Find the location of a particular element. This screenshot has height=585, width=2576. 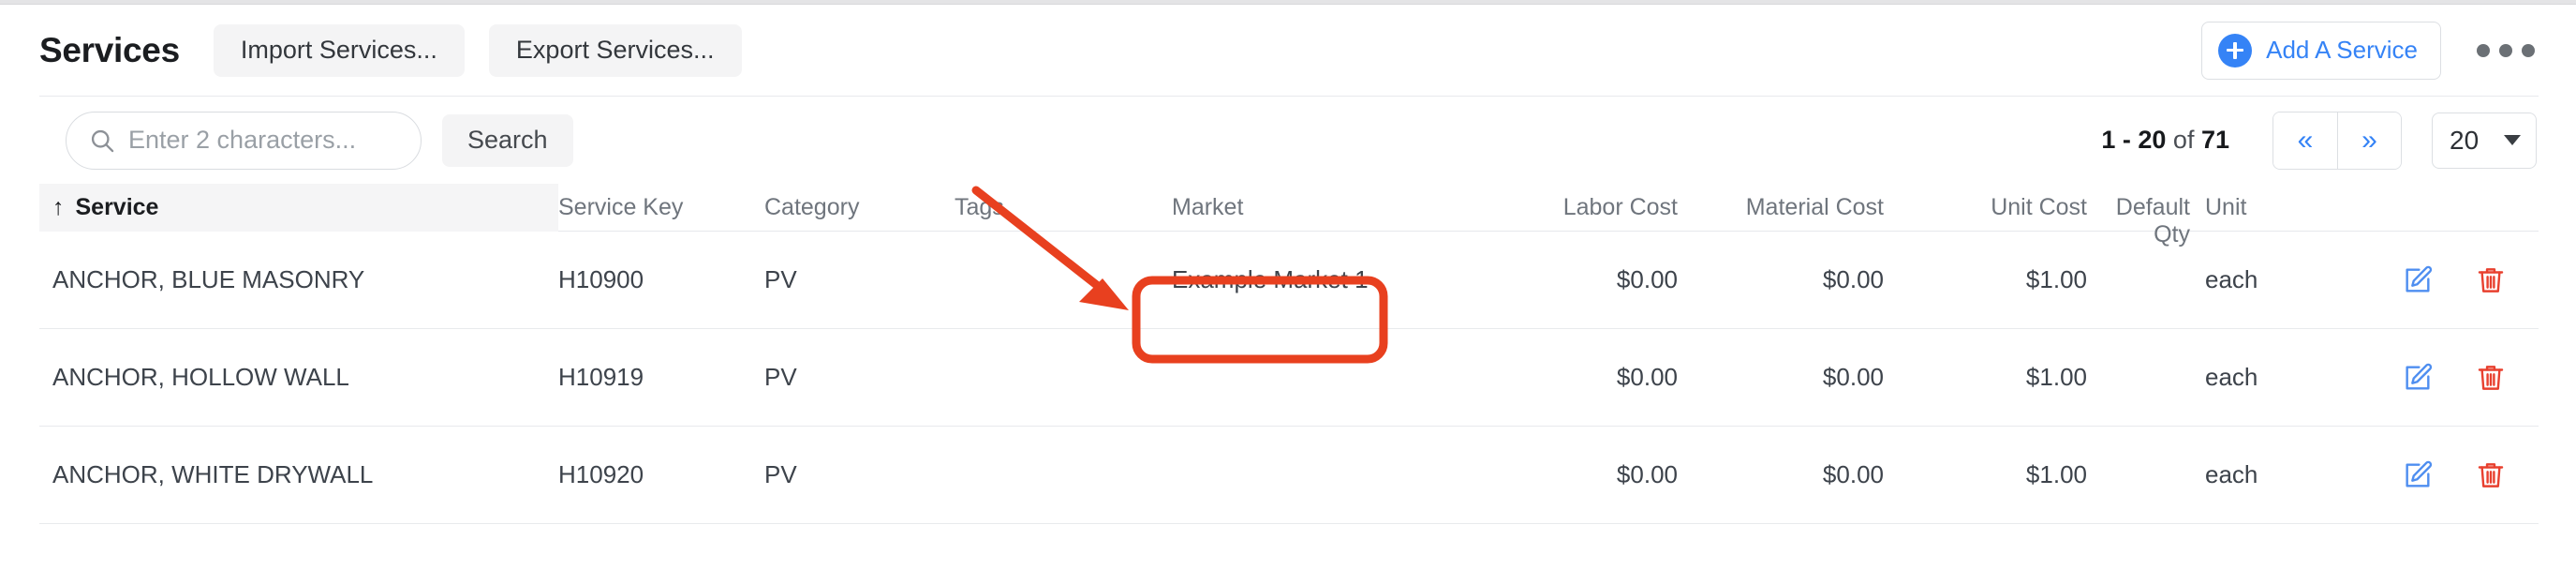

search-field-wrapper is located at coordinates (244, 140).